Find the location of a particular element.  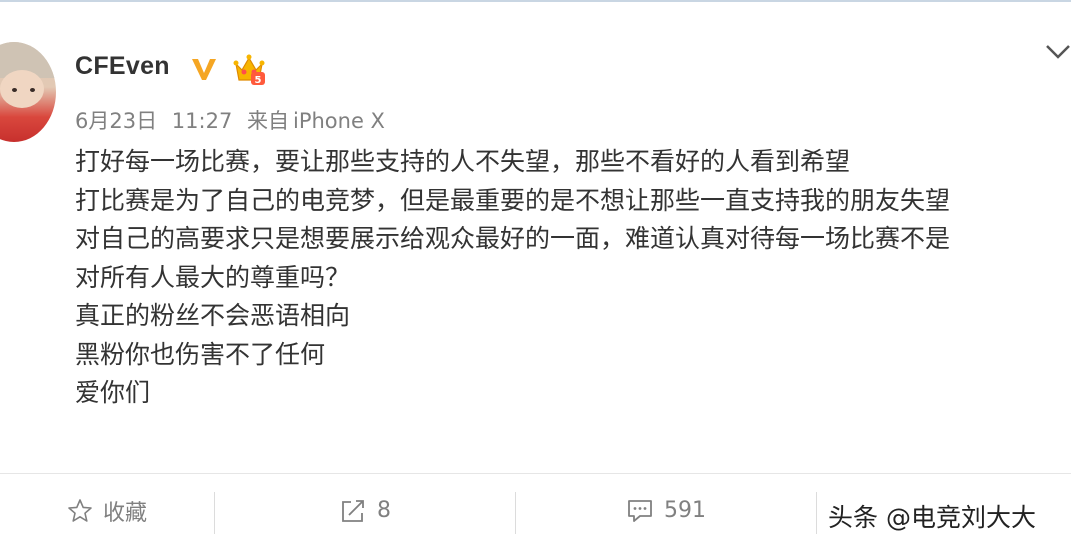

post-line: 黑粉你也伤害不了任何 is located at coordinates (200, 354).